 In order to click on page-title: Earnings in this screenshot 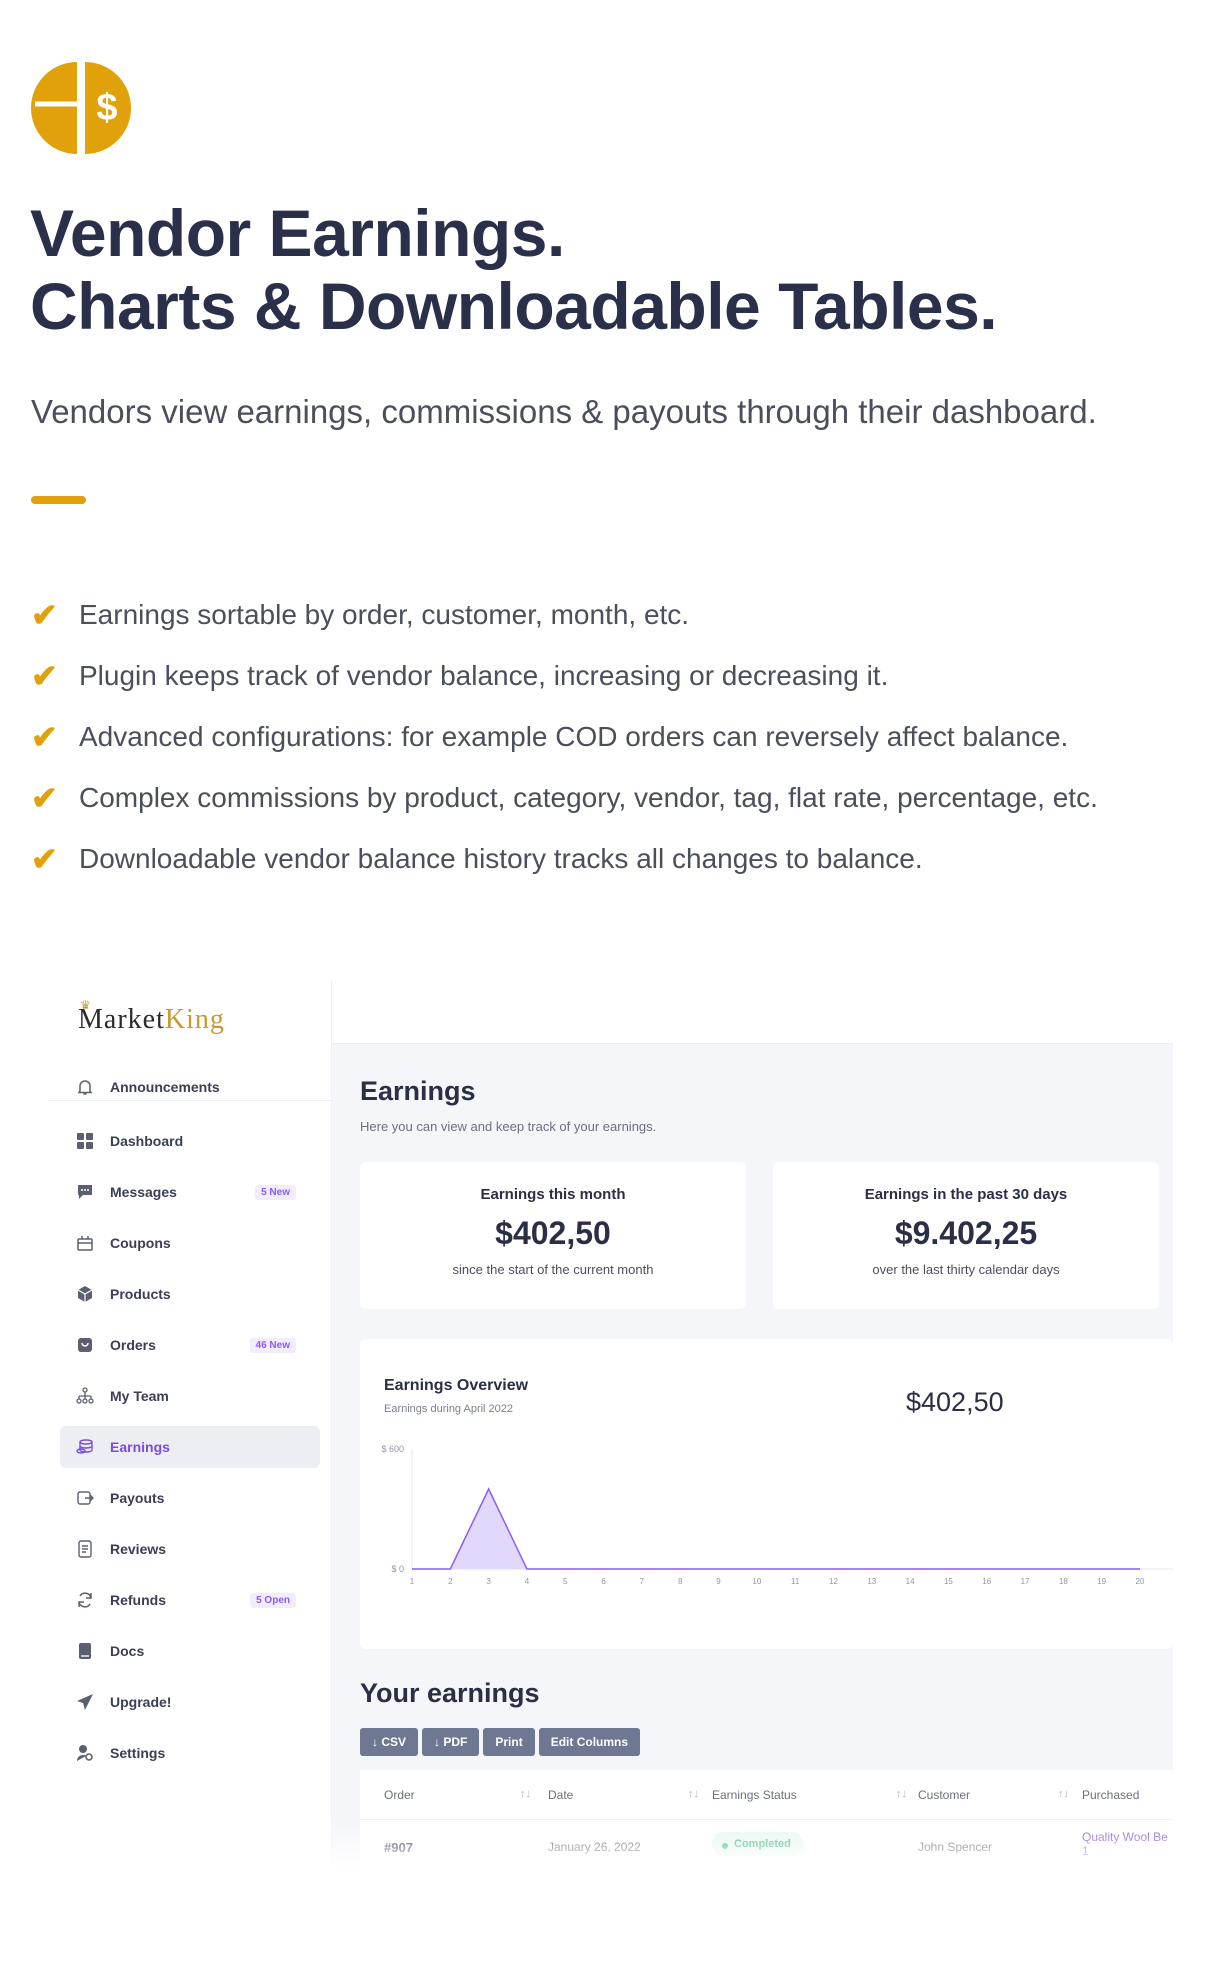, I will do `click(418, 1091)`.